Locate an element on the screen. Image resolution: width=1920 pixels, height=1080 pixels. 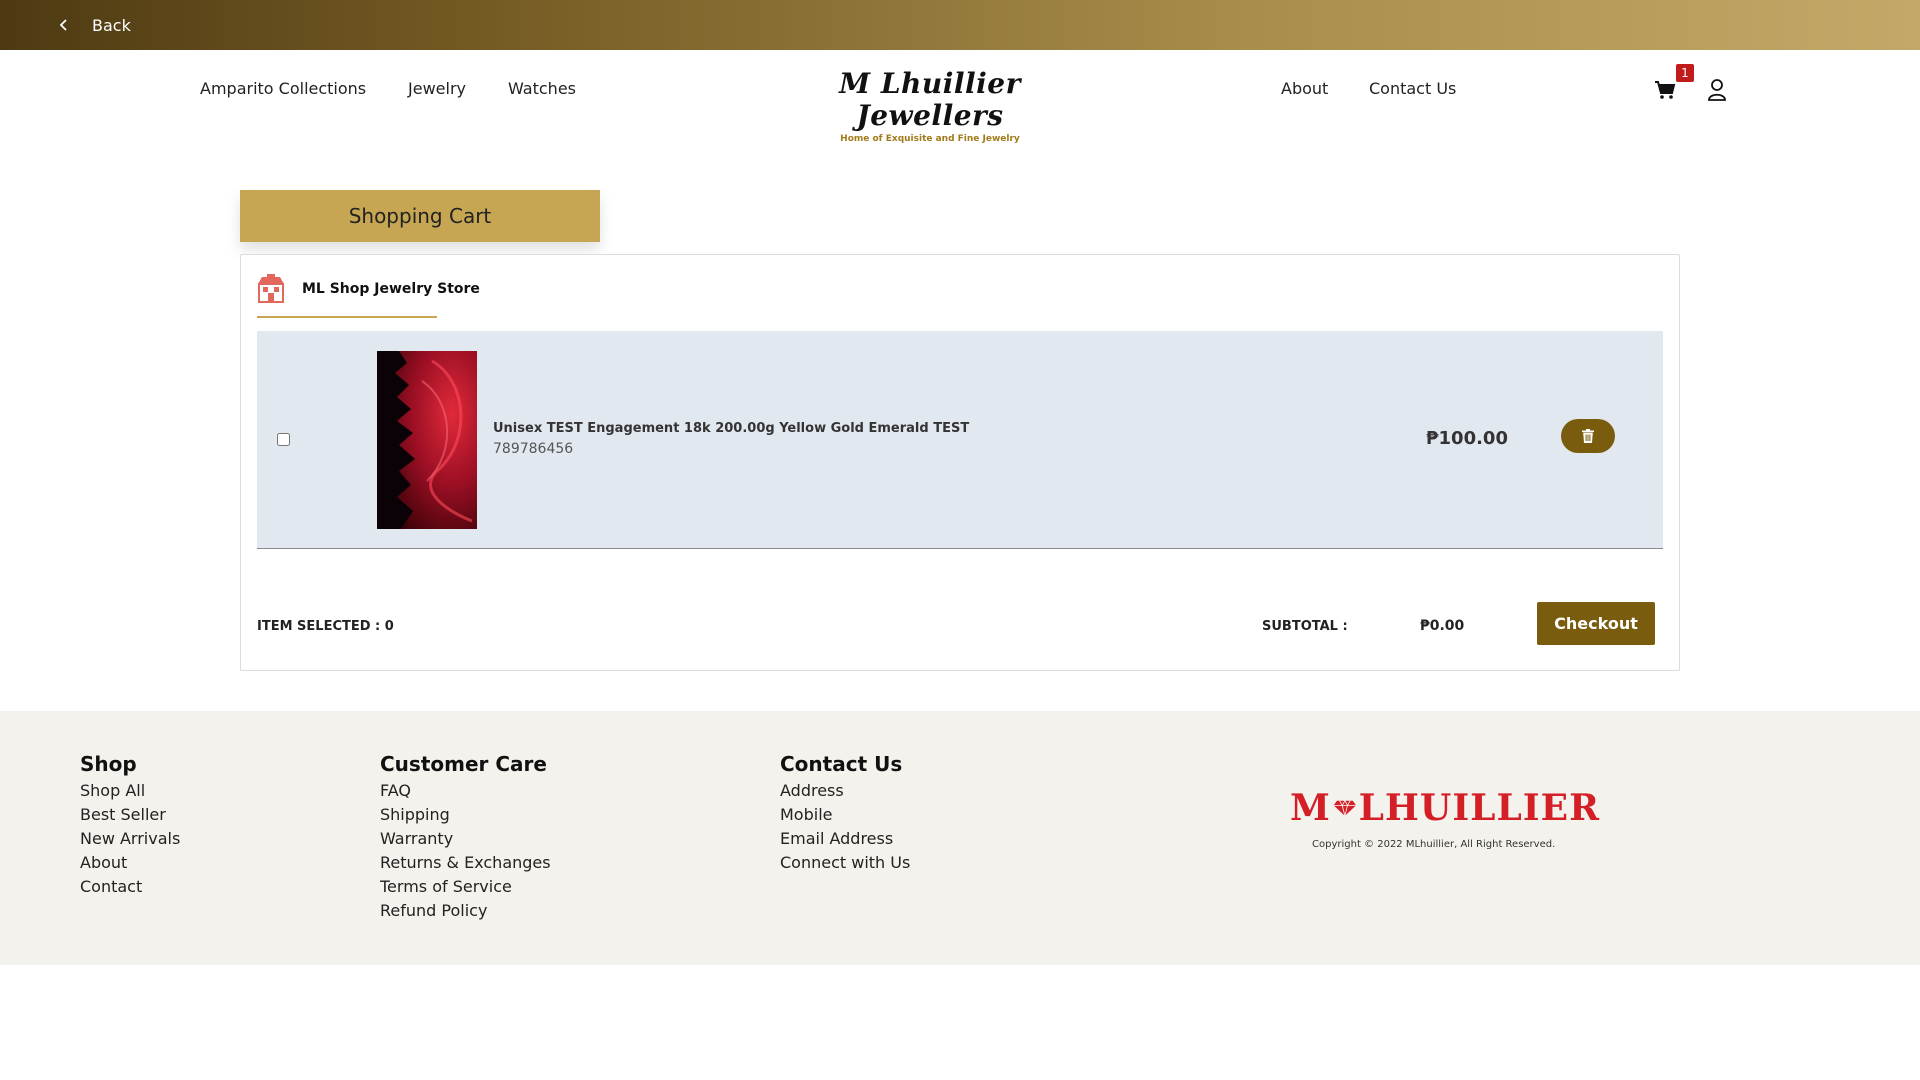
footer-link-returns: Returns & Exchanges is located at coordinates (465, 863).